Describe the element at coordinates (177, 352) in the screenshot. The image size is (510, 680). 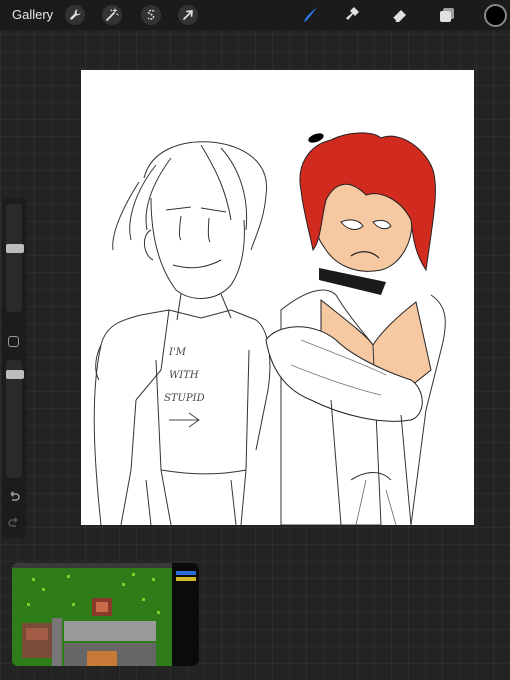
I see `shirt-text-line-1: I'M` at that location.